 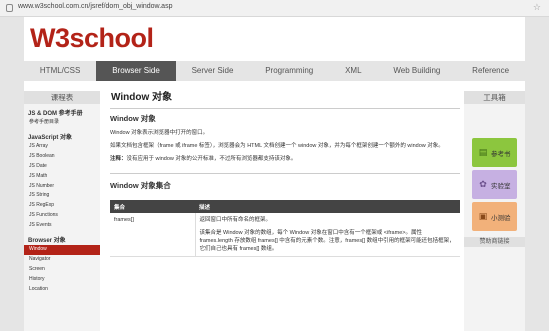 I want to click on reference-book-button: ▤ 参考书, so click(x=494, y=152).